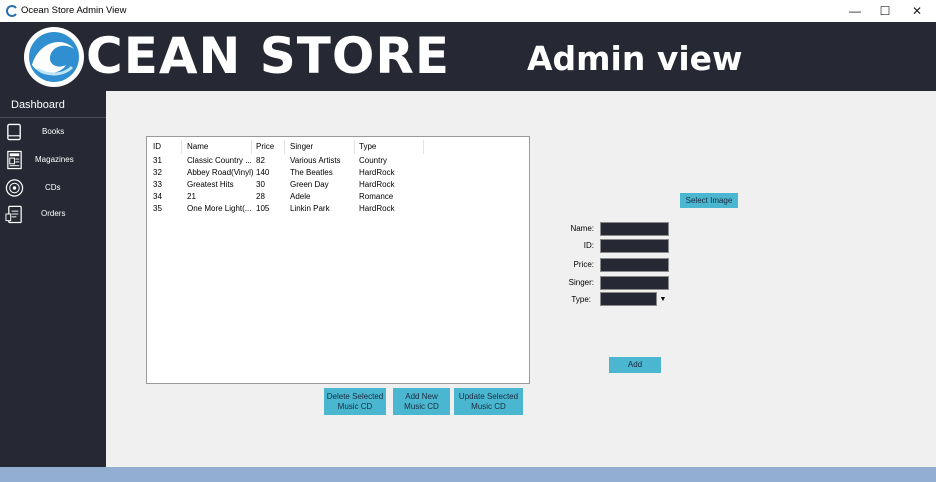 Image resolution: width=936 pixels, height=482 pixels. What do you see at coordinates (14, 132) in the screenshot?
I see `book-icon` at bounding box center [14, 132].